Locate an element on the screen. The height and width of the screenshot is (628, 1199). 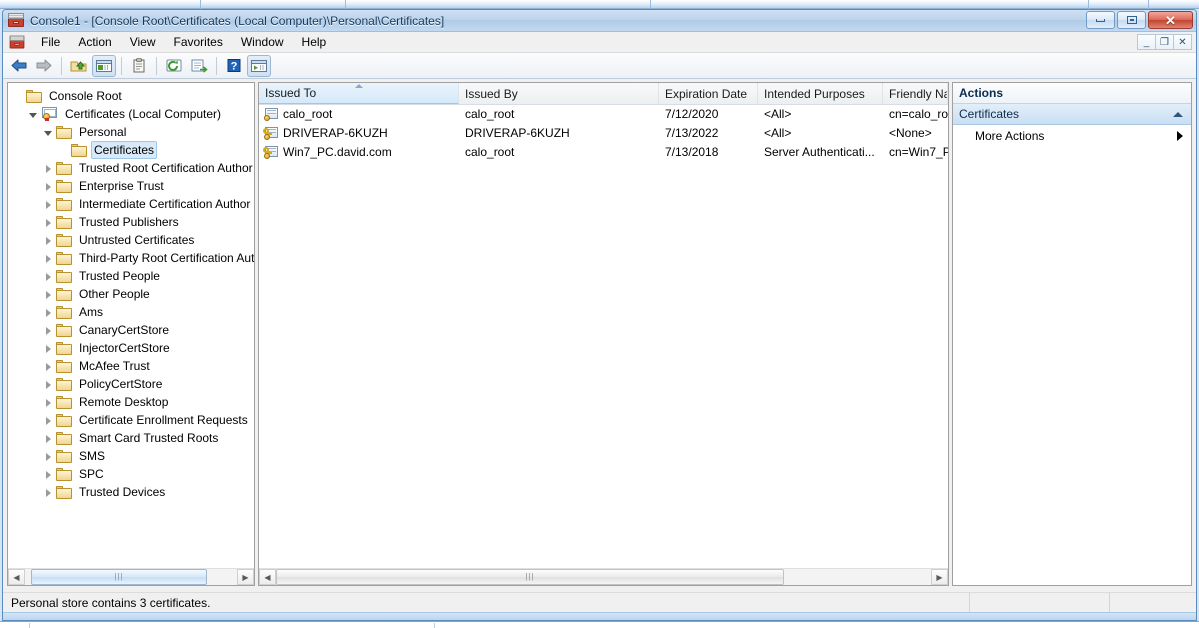
tree-item-enterprise-trust: Enterprise Trust is located at coordinates (131, 186).